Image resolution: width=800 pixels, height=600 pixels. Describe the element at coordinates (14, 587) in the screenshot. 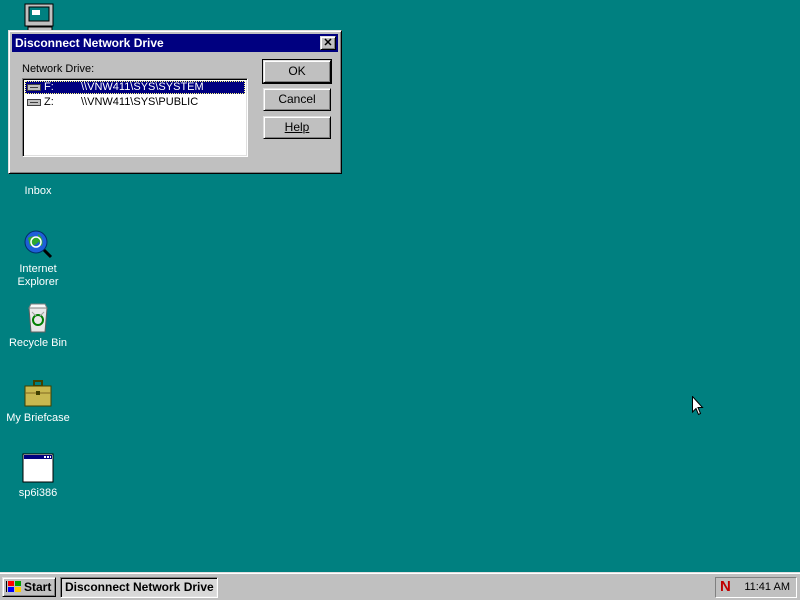

I see `windows-logo-icon` at that location.